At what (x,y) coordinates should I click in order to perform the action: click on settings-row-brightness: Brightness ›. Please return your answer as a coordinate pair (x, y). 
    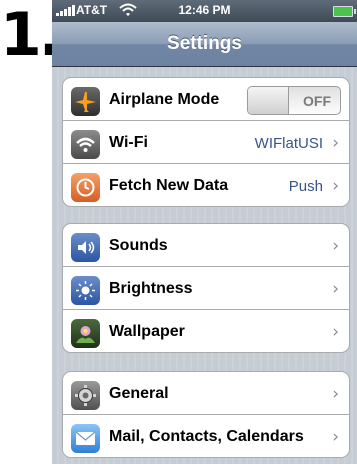
    Looking at the image, I should click on (206, 288).